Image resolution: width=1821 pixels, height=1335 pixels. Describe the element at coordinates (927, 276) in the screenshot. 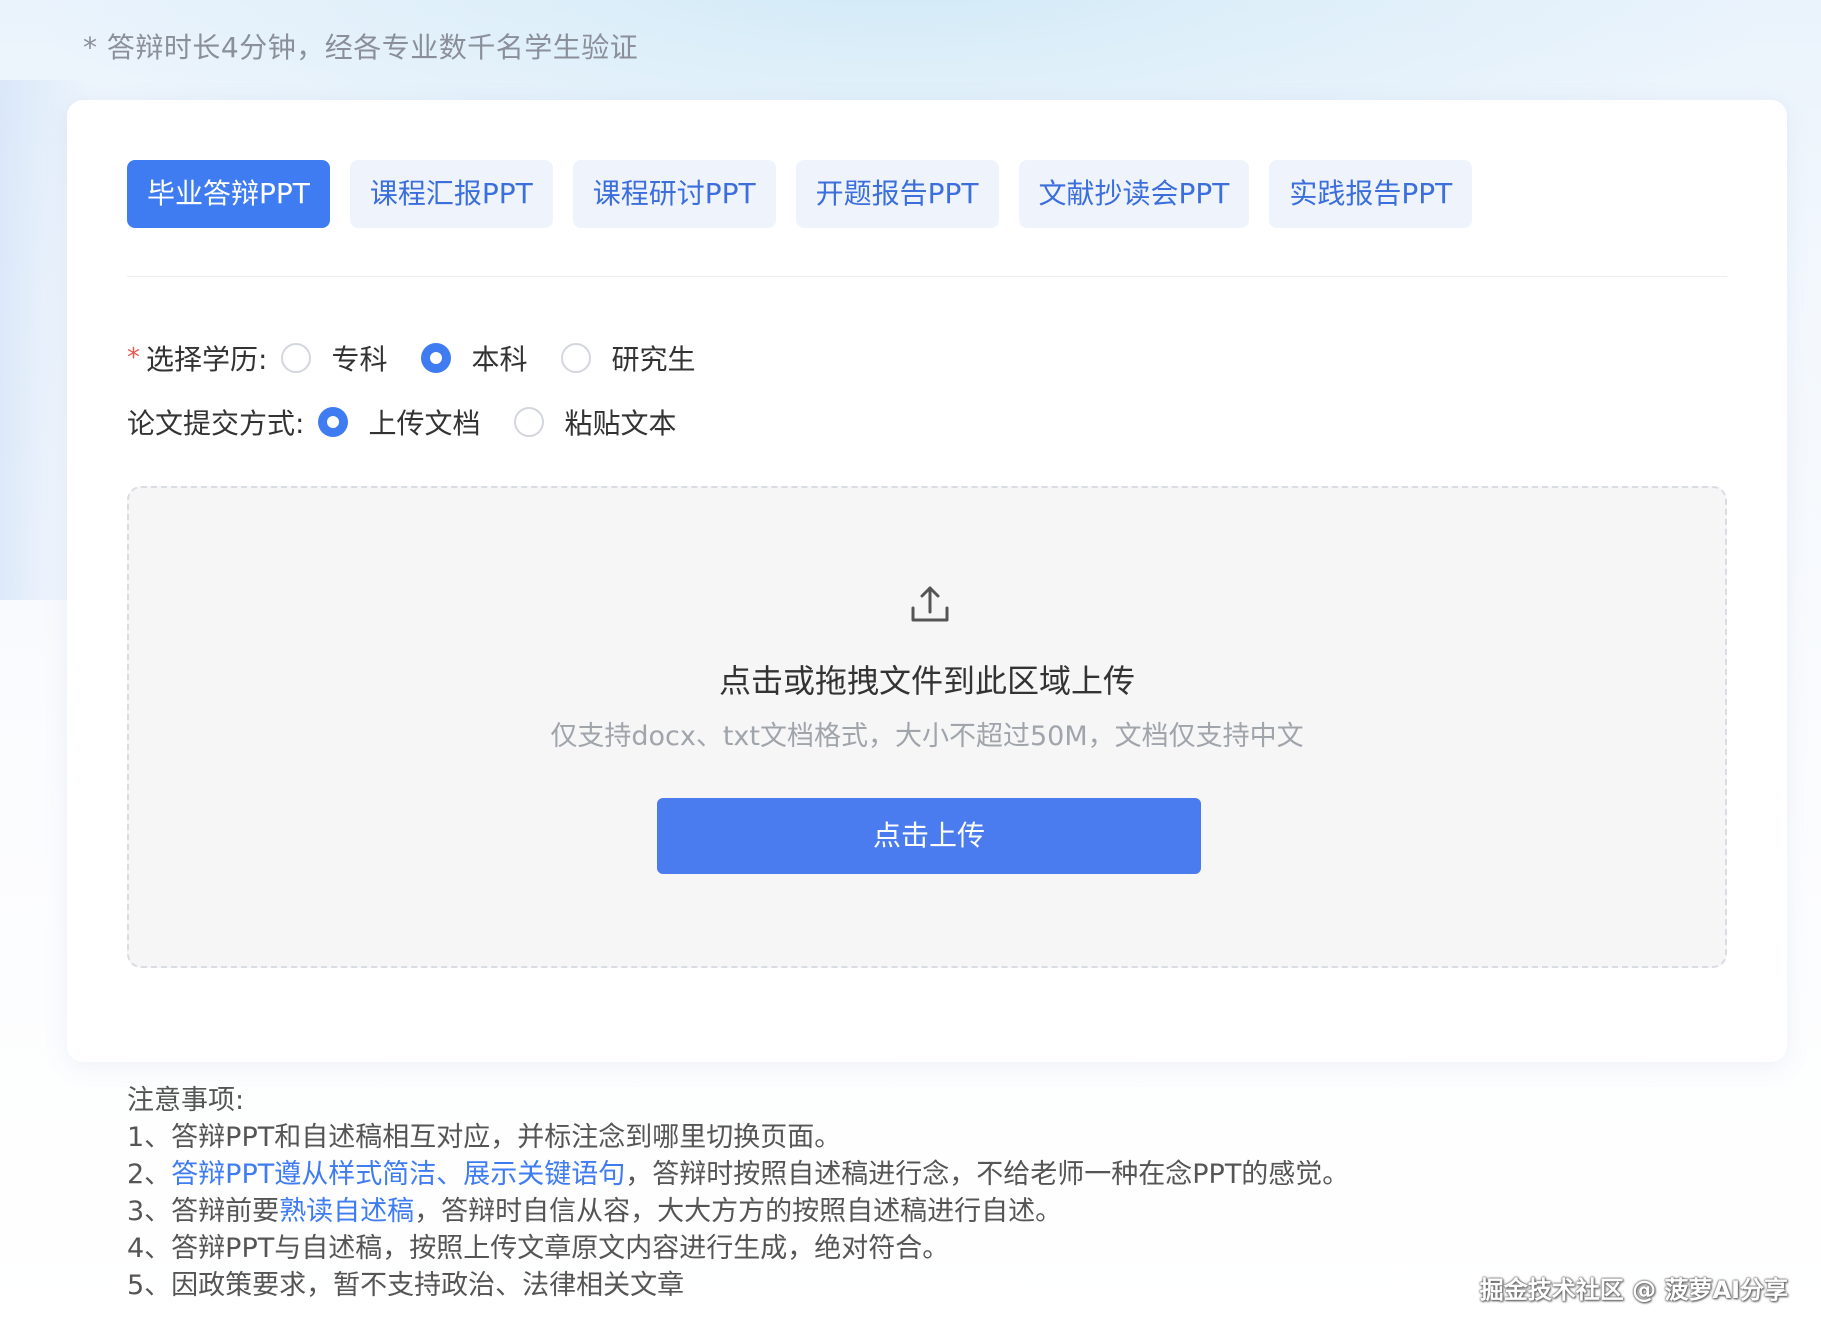

I see `tabs-divider` at that location.